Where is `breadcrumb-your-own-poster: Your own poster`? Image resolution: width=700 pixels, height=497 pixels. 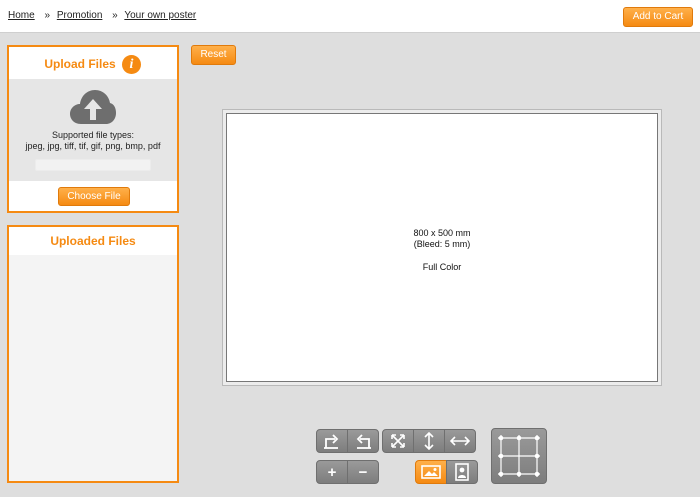 breadcrumb-your-own-poster: Your own poster is located at coordinates (160, 15).